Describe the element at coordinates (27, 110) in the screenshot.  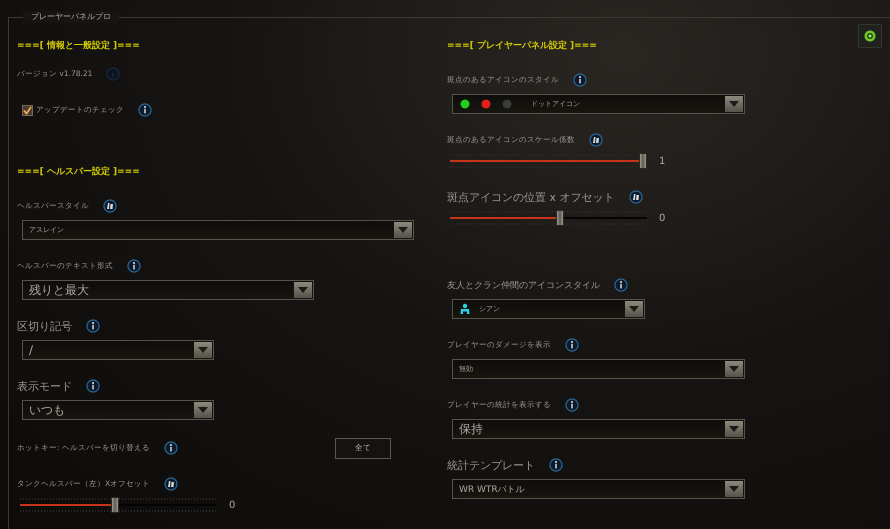
I see `checkbox` at that location.